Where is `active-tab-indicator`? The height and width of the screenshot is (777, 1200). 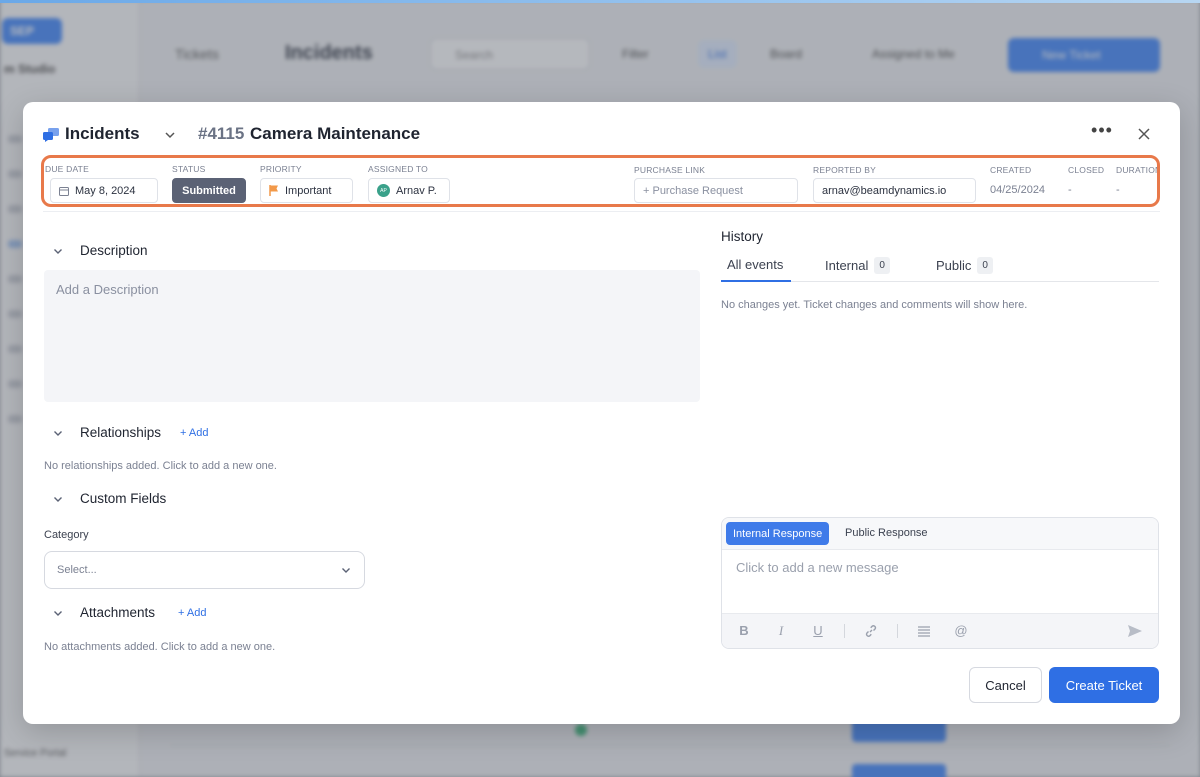 active-tab-indicator is located at coordinates (756, 281).